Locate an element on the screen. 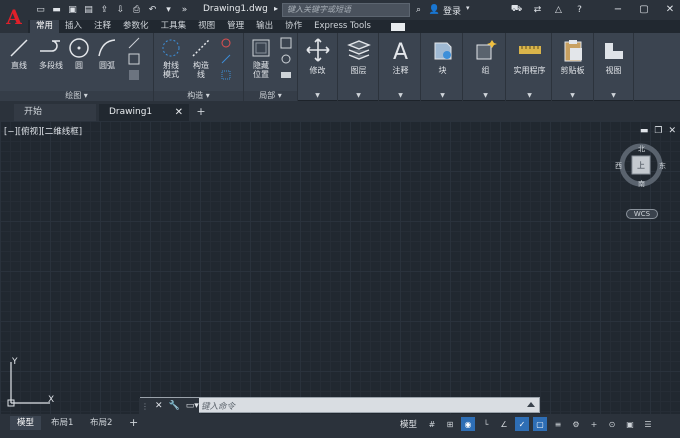 This screenshot has width=680, height=438. workspace-icon: + is located at coordinates (594, 424).